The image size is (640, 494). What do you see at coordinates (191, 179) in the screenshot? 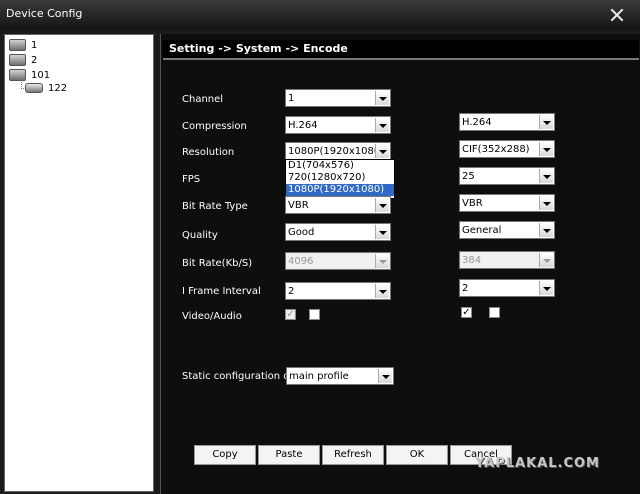
I see `fps-label: FPS` at bounding box center [191, 179].